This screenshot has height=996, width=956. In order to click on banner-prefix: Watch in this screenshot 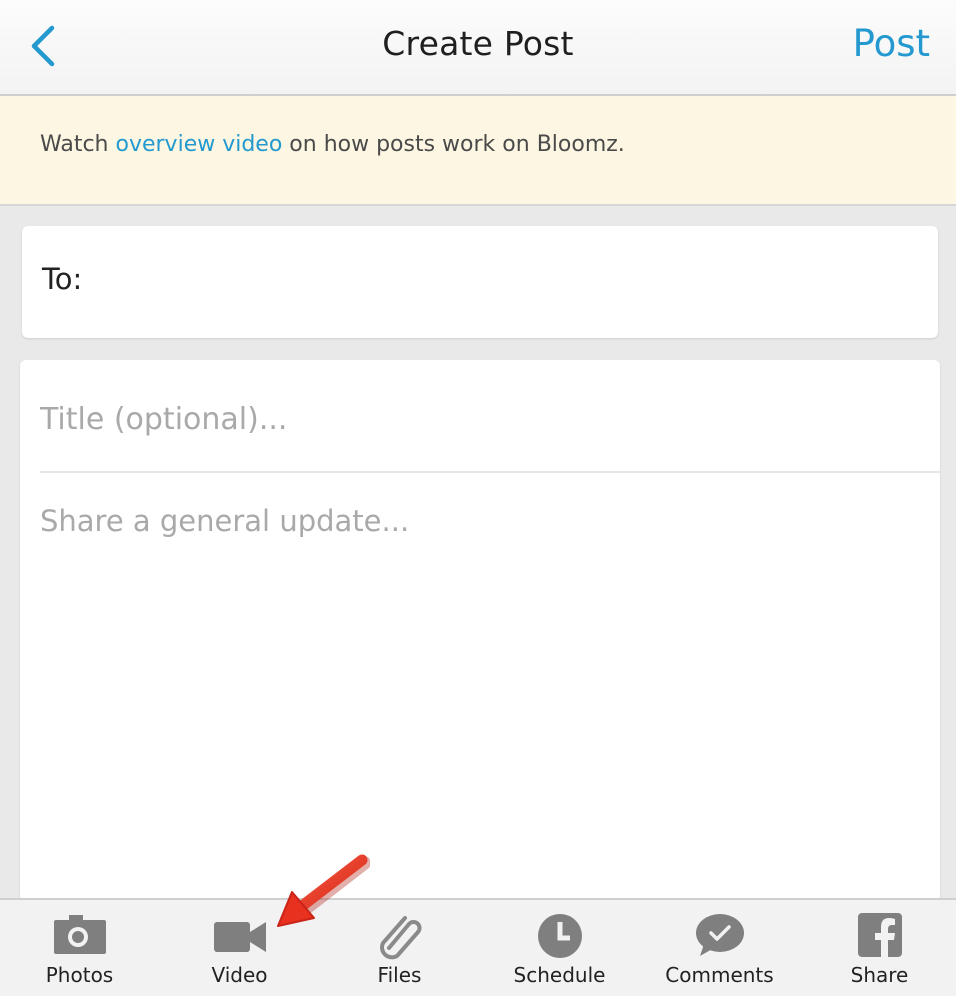, I will do `click(78, 144)`.